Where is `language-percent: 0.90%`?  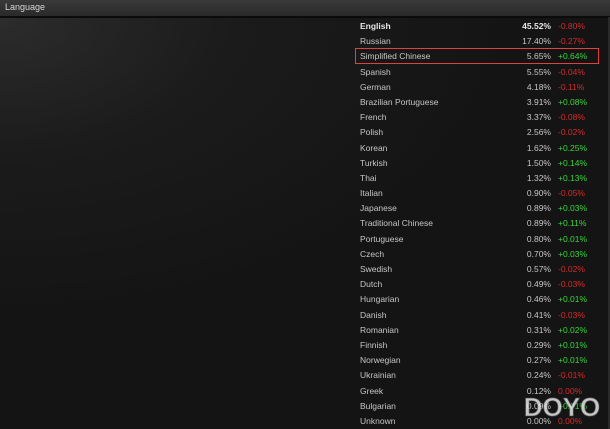
language-percent: 0.90% is located at coordinates (538, 193).